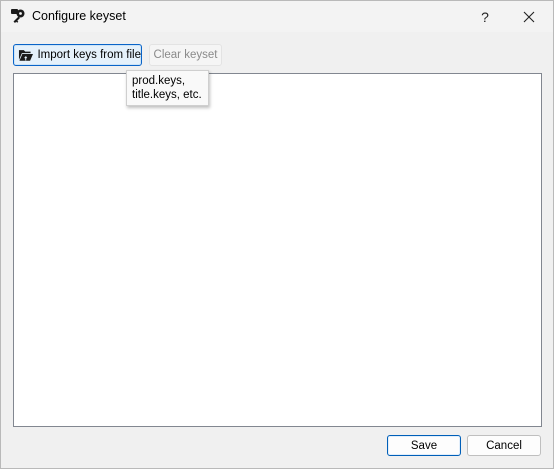  I want to click on import-keys-label: Import keys from file, so click(89, 55).